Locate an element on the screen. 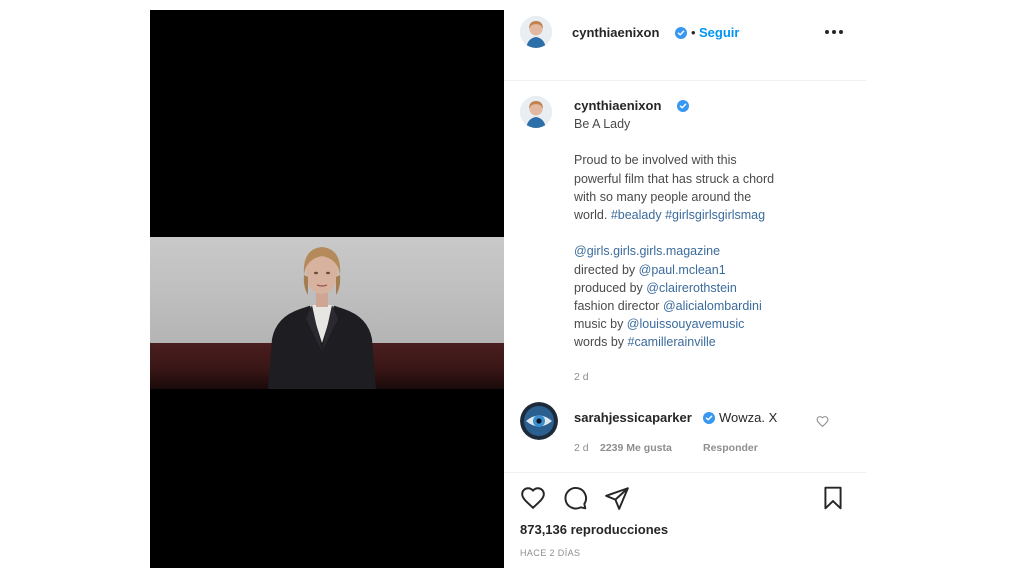  caption-username: cynthiaenixon is located at coordinates (617, 105).